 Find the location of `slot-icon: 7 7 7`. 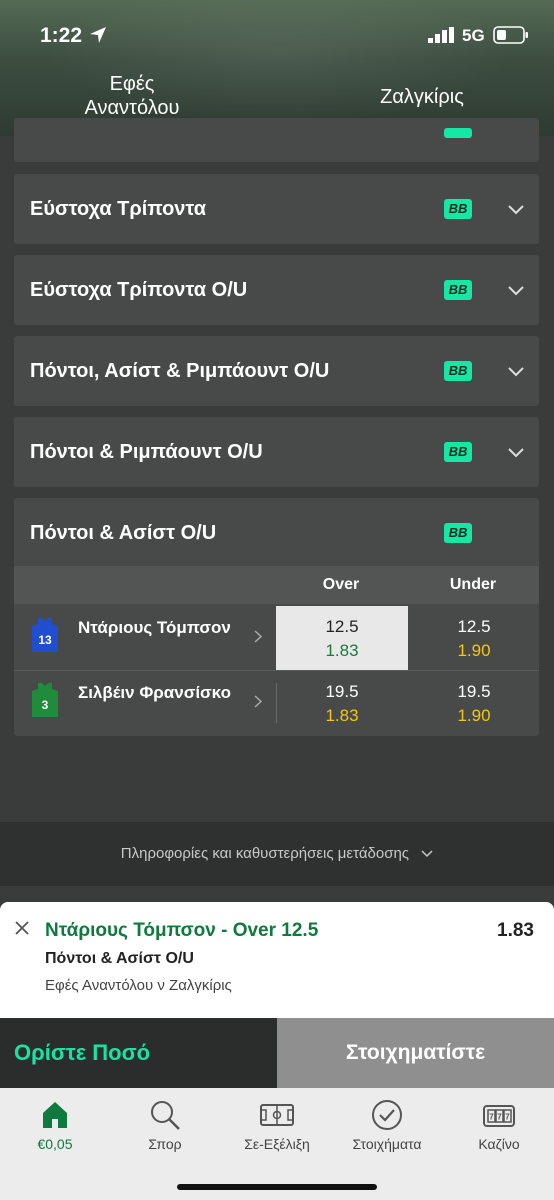

slot-icon: 7 7 7 is located at coordinates (499, 1116).